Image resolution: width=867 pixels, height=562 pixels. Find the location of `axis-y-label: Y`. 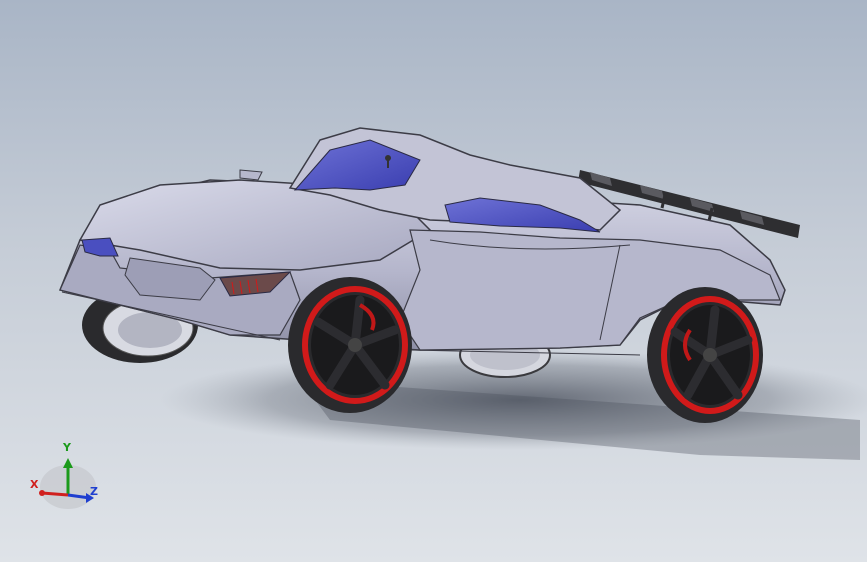

axis-y-label: Y is located at coordinates (67, 447).